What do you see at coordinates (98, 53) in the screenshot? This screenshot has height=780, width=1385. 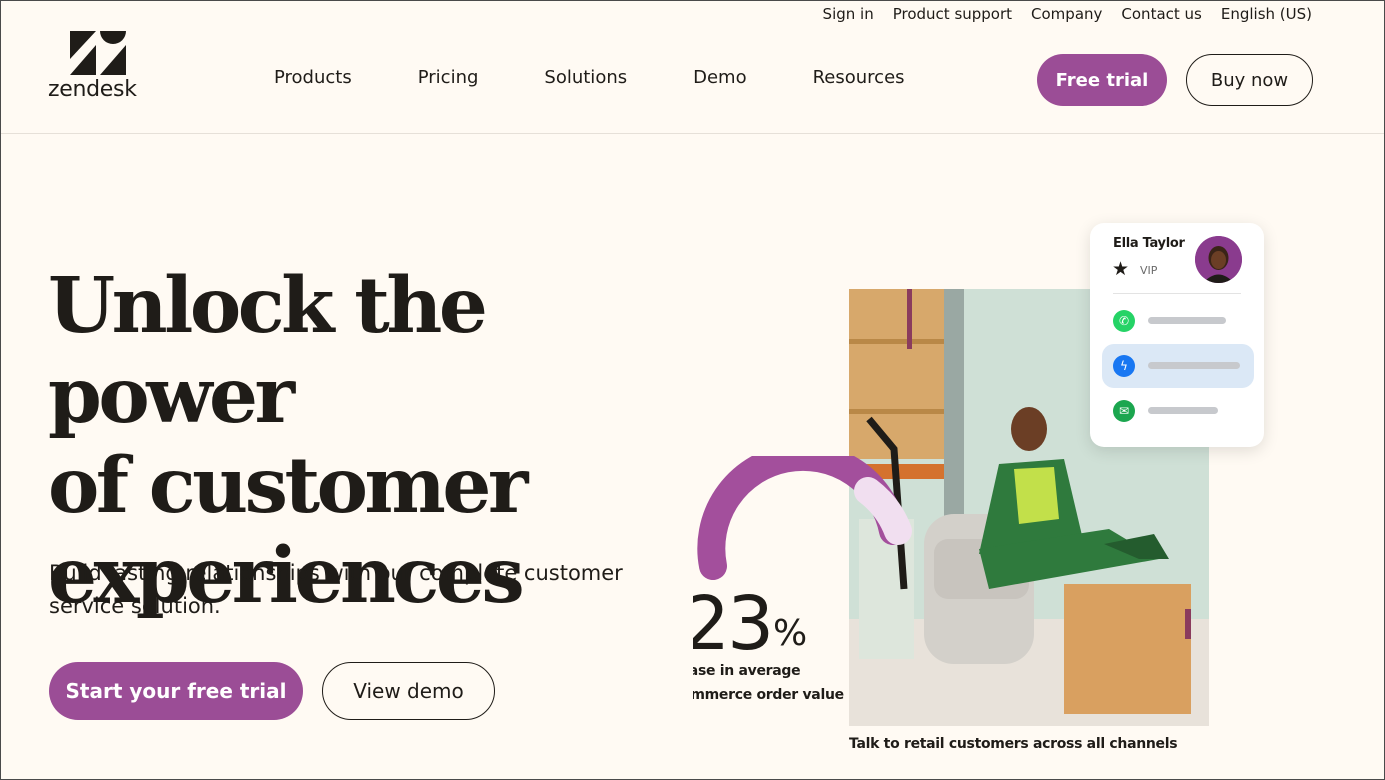 I see `zendesk-mark-icon` at bounding box center [98, 53].